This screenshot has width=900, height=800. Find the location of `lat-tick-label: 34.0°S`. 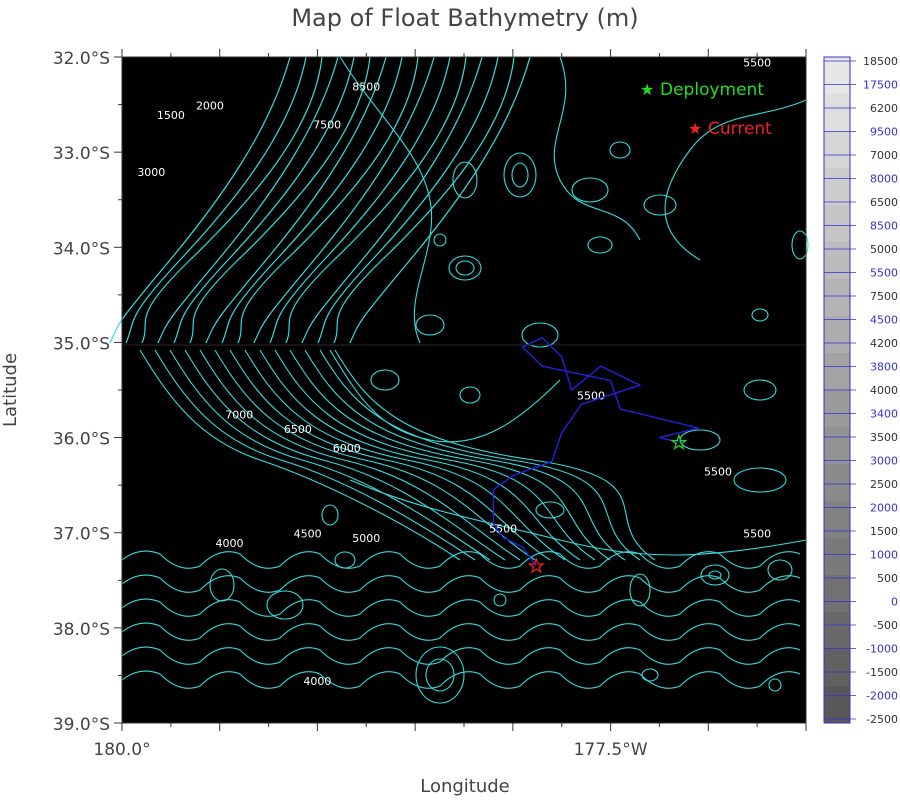

lat-tick-label: 34.0°S is located at coordinates (81, 249).